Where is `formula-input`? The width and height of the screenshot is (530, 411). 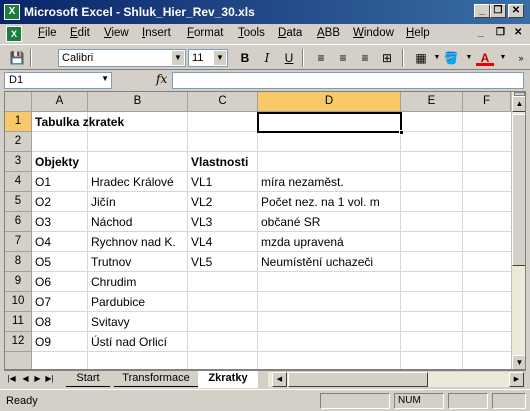
formula-input is located at coordinates (348, 80).